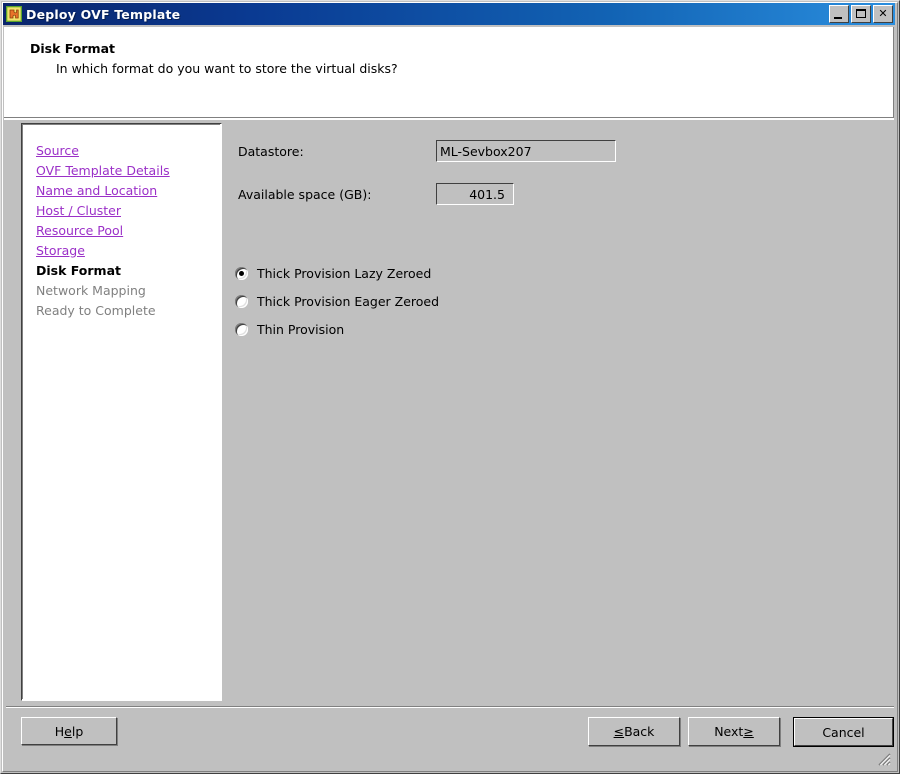 This screenshot has width=900, height=774. I want to click on next-button-label: Next, so click(729, 731).